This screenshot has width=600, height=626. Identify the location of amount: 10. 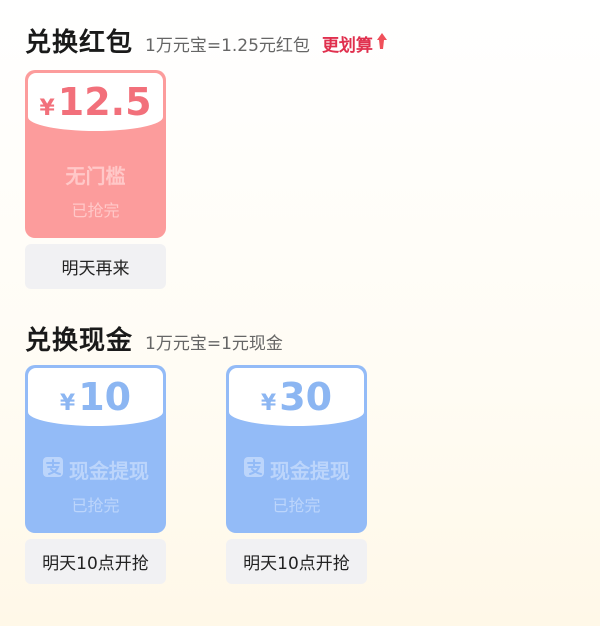
(105, 397).